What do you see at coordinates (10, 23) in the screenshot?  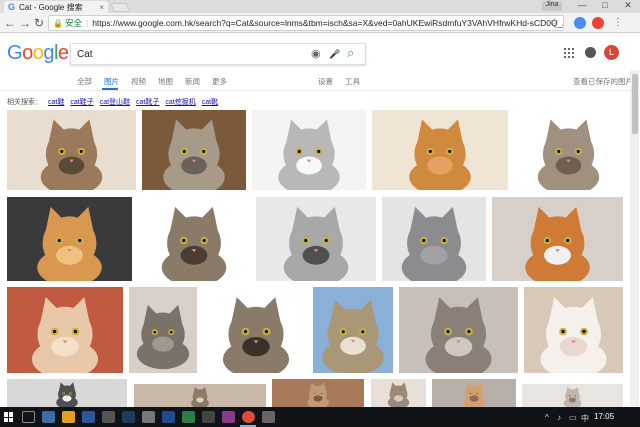 I see `back-icon: ←` at bounding box center [10, 23].